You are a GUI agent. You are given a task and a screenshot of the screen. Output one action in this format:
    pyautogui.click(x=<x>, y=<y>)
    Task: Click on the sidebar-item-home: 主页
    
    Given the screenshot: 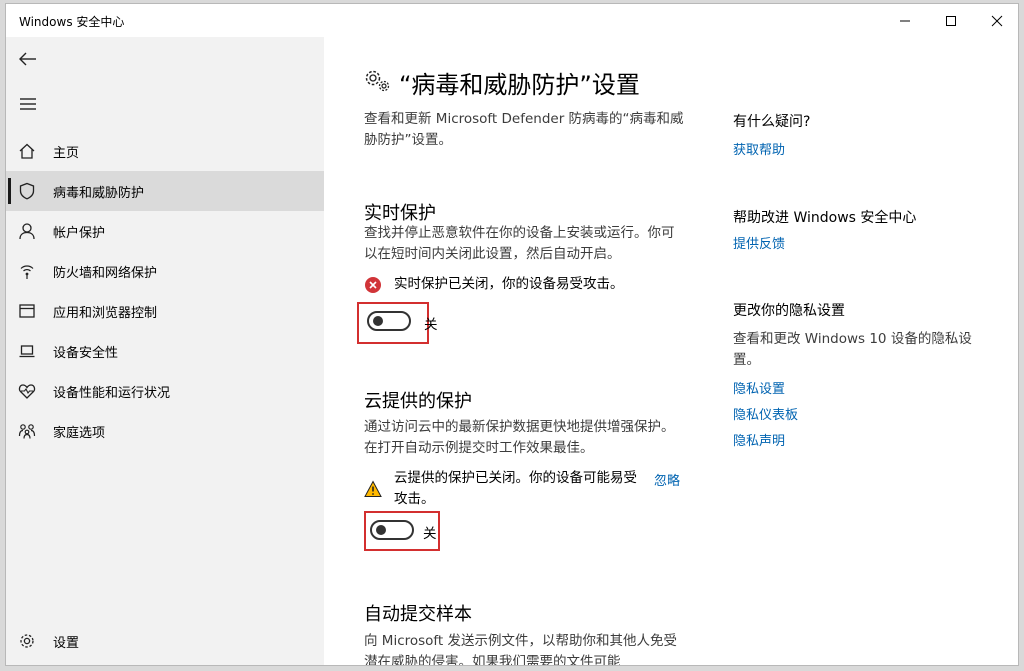 What is the action you would take?
    pyautogui.click(x=165, y=151)
    